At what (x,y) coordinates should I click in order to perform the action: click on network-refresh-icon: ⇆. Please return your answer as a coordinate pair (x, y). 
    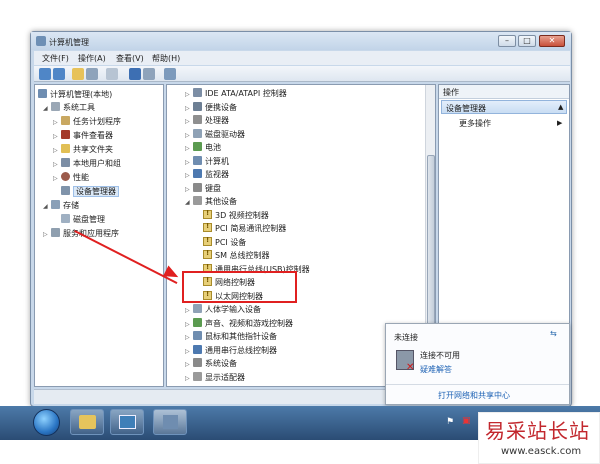
    Looking at the image, I should click on (553, 333).